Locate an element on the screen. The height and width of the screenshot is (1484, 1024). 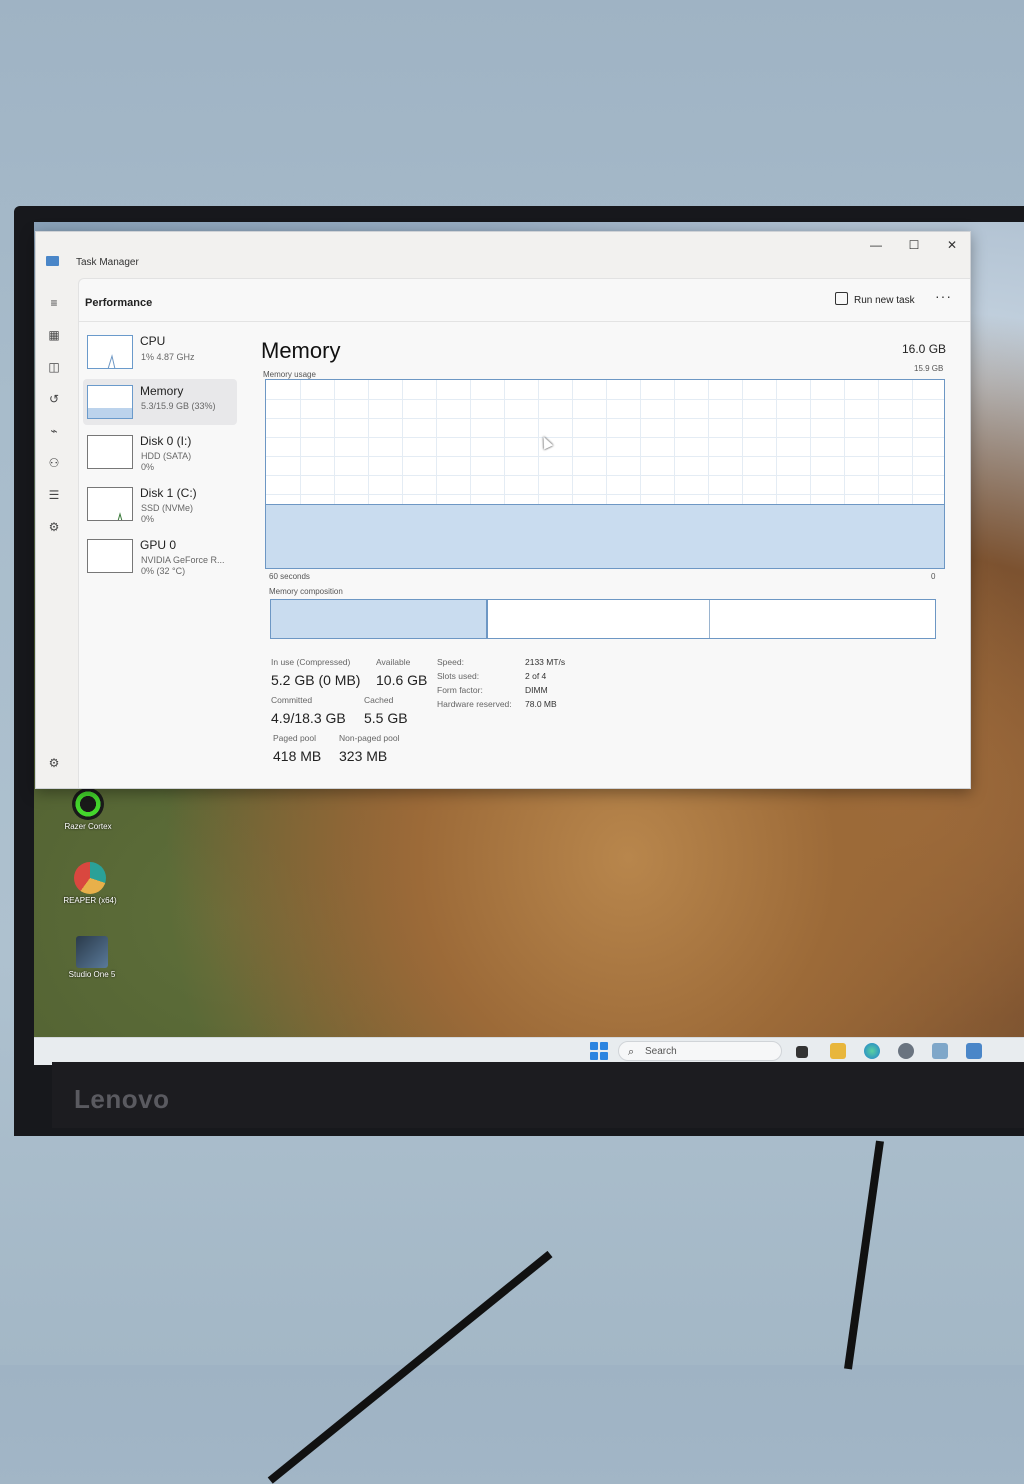
processes-icon: ▦ is located at coordinates (54, 335).